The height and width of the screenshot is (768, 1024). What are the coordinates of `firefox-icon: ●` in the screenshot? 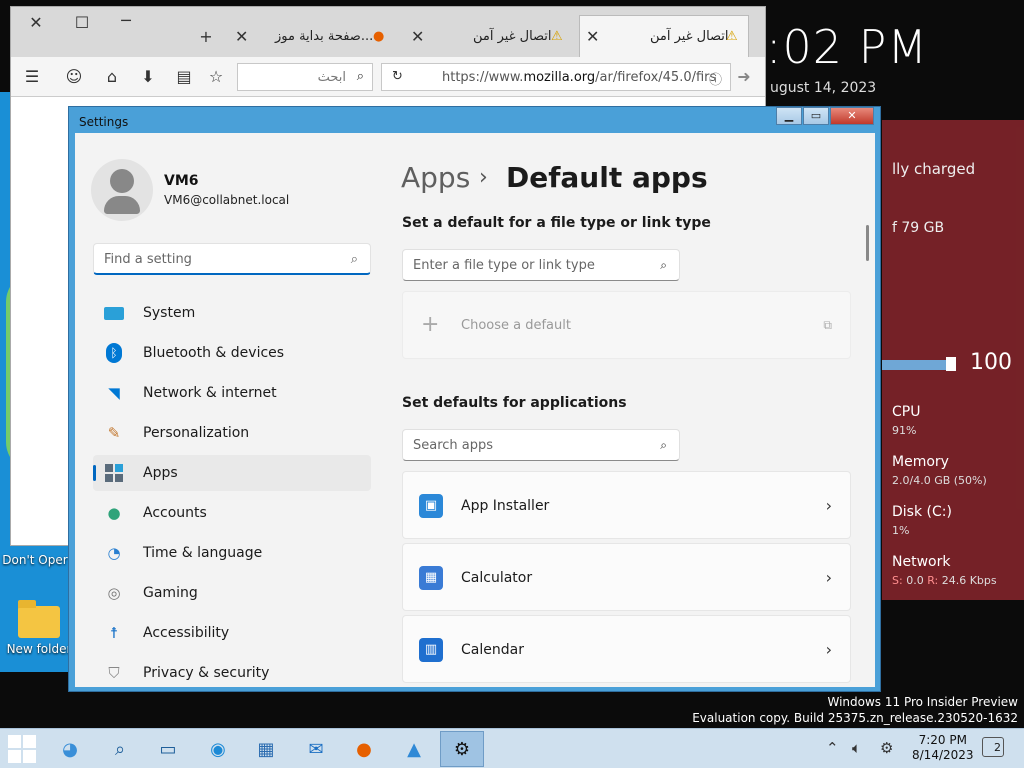 It's located at (364, 749).